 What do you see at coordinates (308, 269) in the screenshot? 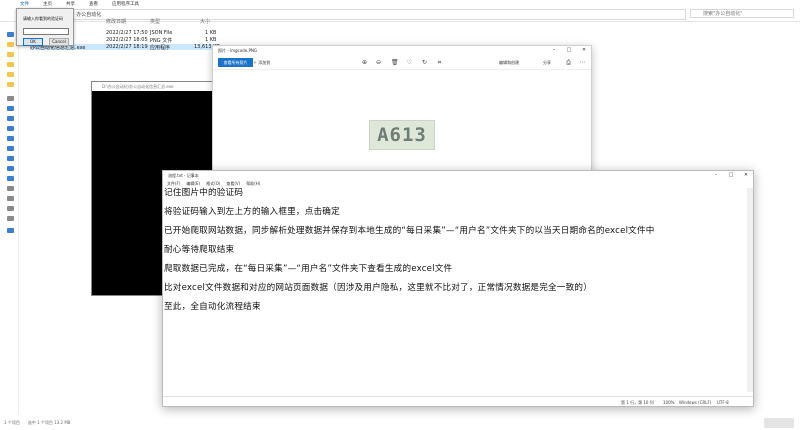
I see `text-line: 爬取数据已完成，在“每日采集”—“用户名”文件夹下查看生成的excel文件` at bounding box center [308, 269].